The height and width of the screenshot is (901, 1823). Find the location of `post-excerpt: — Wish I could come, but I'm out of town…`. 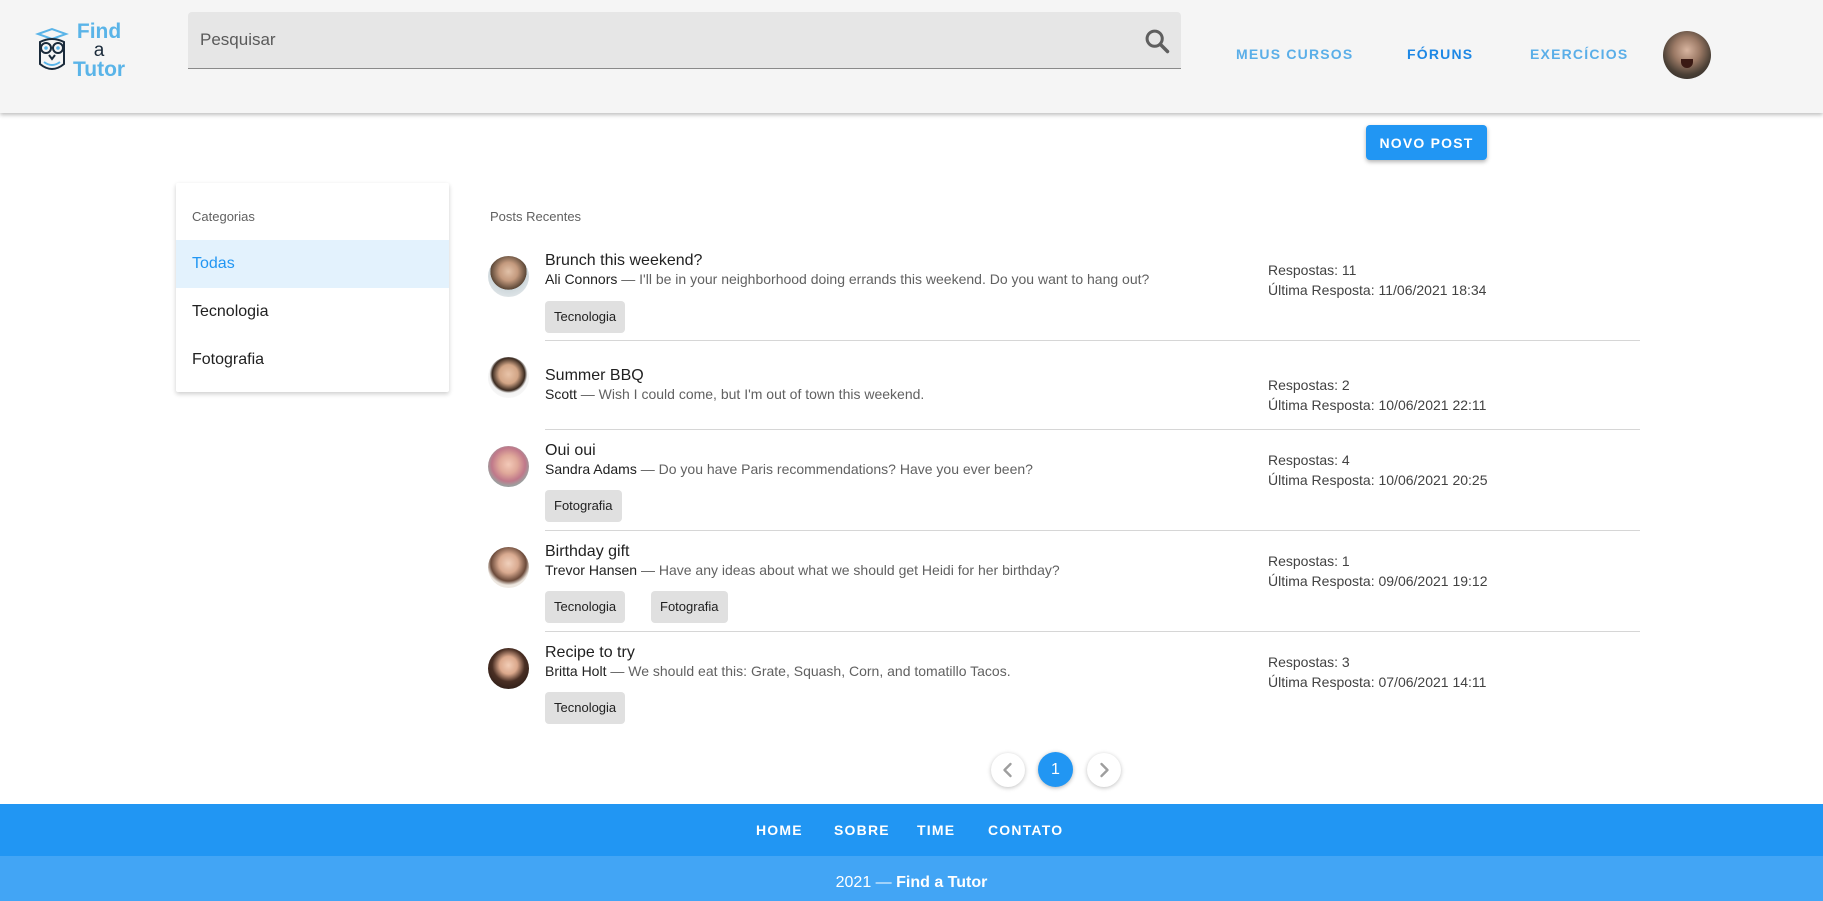

post-excerpt: — Wish I could come, but I'm out of town… is located at coordinates (750, 394).